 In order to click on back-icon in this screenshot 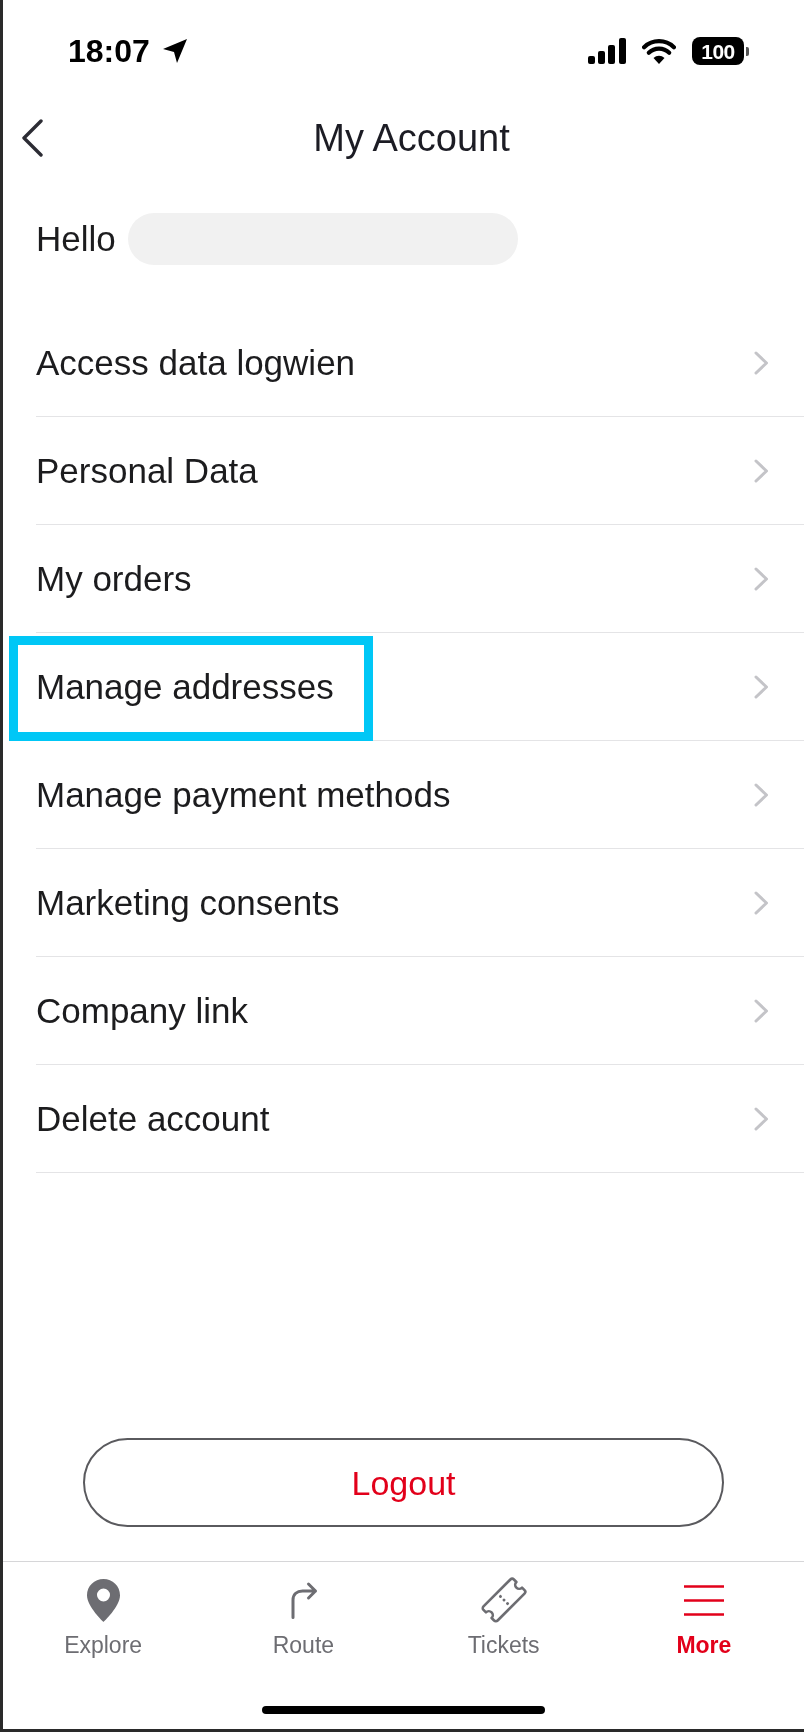, I will do `click(32, 138)`.